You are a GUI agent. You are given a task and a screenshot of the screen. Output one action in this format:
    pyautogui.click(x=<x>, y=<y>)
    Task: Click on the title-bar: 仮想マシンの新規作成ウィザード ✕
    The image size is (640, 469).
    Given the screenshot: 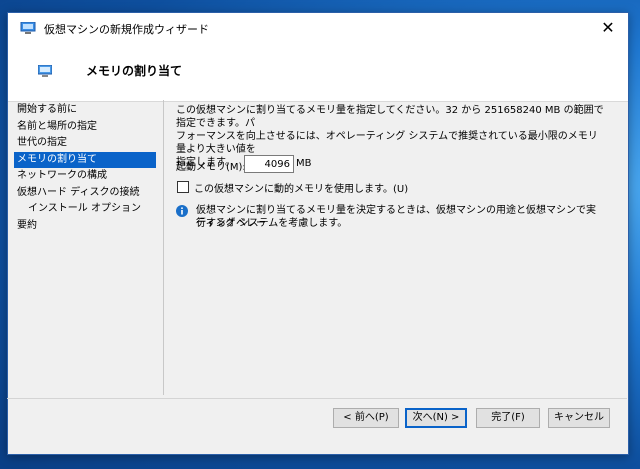 What is the action you would take?
    pyautogui.click(x=318, y=28)
    